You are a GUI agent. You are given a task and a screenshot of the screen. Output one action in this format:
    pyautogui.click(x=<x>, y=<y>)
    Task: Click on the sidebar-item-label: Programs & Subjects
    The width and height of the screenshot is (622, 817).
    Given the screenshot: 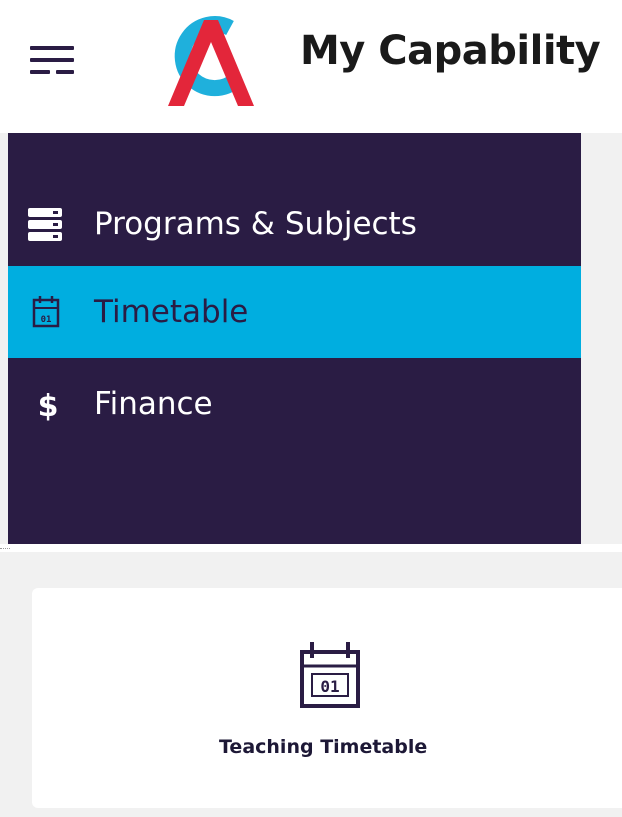 What is the action you would take?
    pyautogui.click(x=255, y=224)
    